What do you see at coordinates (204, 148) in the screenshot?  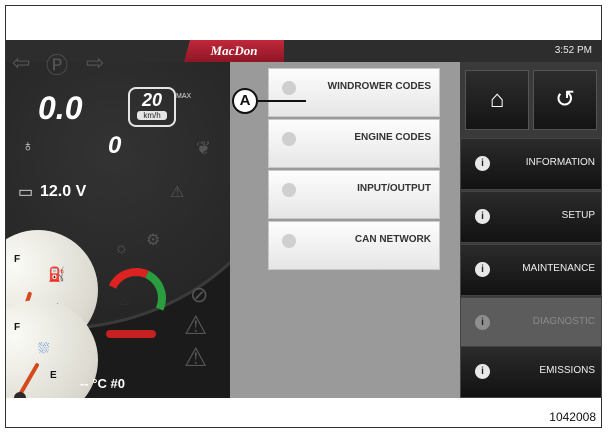 I see `leaf-icon: ❦` at bounding box center [204, 148].